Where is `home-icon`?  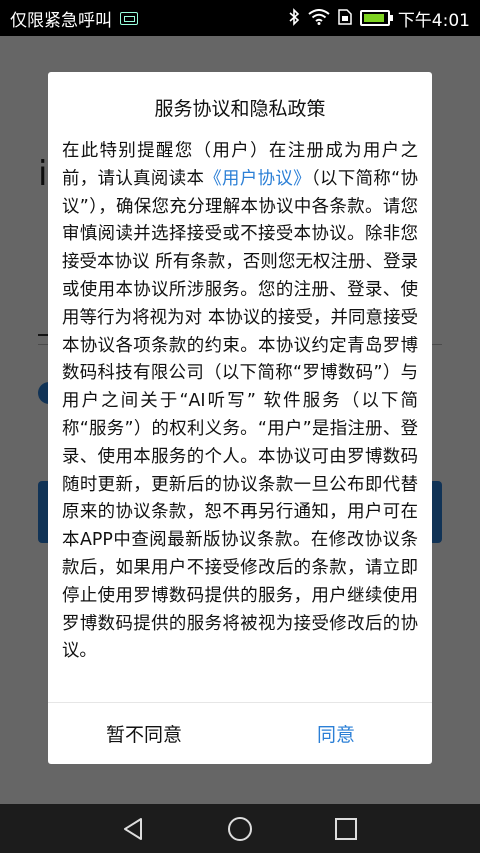 home-icon is located at coordinates (240, 829).